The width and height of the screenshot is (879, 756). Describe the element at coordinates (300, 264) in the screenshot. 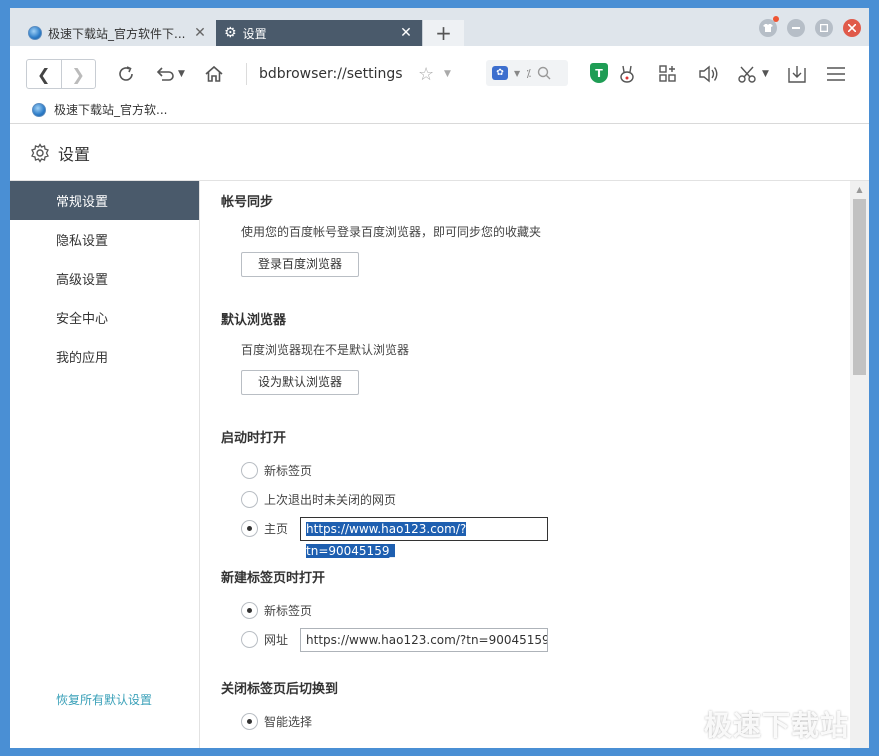

I see `login-button: 登录百度浏览器` at that location.